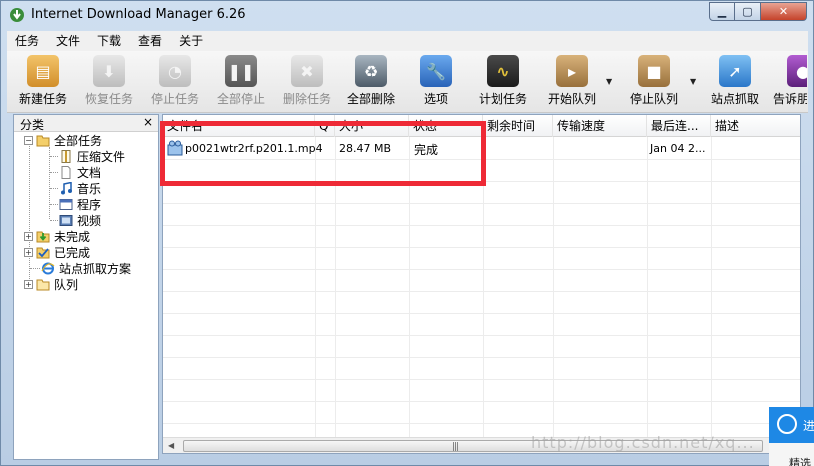 This screenshot has width=814, height=466. I want to click on stop-all-button: ❚❚ 全部停止, so click(241, 83).